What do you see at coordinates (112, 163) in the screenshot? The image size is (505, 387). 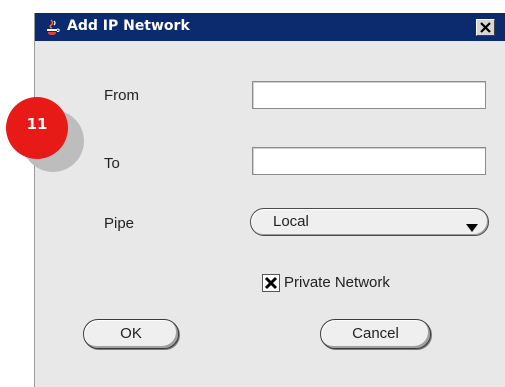 I see `to-label: To` at bounding box center [112, 163].